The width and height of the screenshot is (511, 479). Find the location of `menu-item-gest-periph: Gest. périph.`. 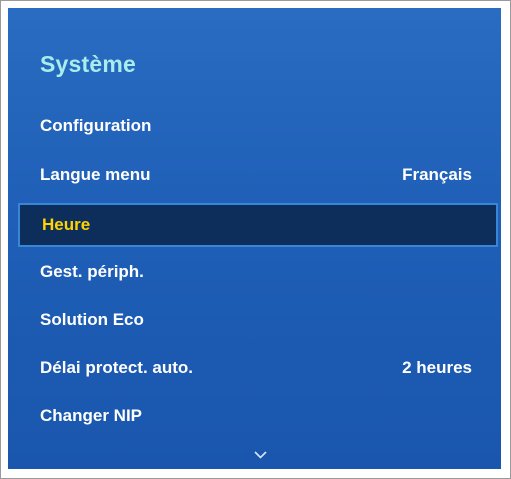

menu-item-gest-periph: Gest. périph. is located at coordinates (254, 272).